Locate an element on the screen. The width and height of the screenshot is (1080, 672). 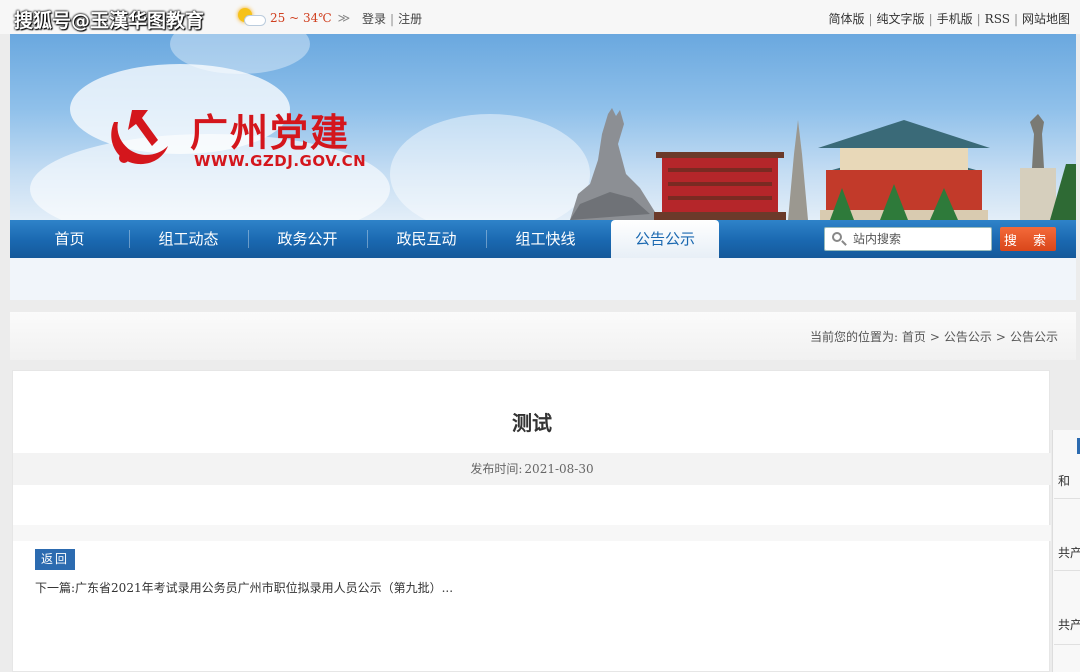
main-nav: 首页 组工动态 政务公开 政民互动 组工快线 公告公示 搜 索 is located at coordinates (543, 240).